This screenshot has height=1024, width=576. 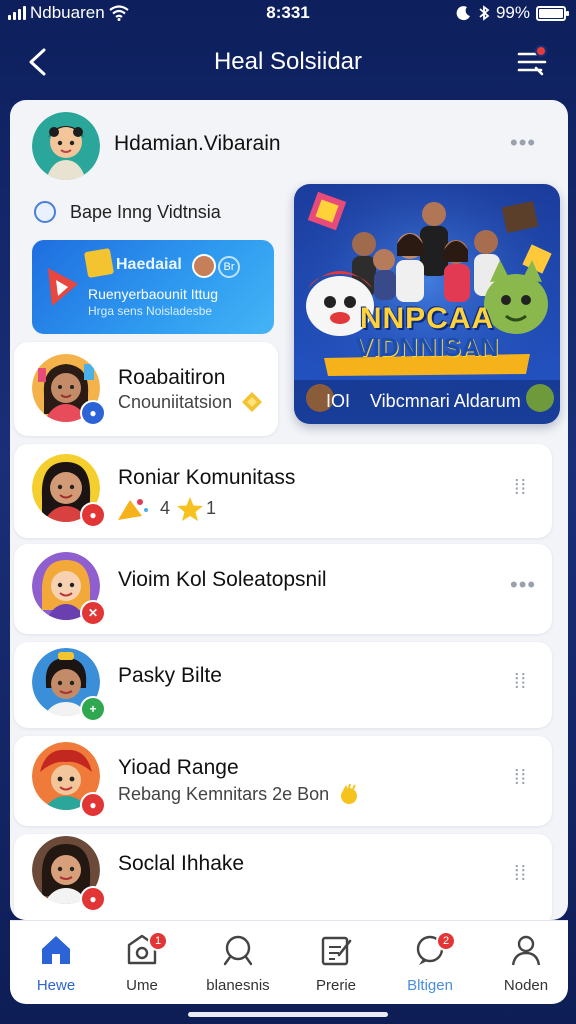 I want to click on feature-image-card: NNPCAA VIDNNISAN IOI Vibcmnari Aldarum, so click(x=427, y=304).